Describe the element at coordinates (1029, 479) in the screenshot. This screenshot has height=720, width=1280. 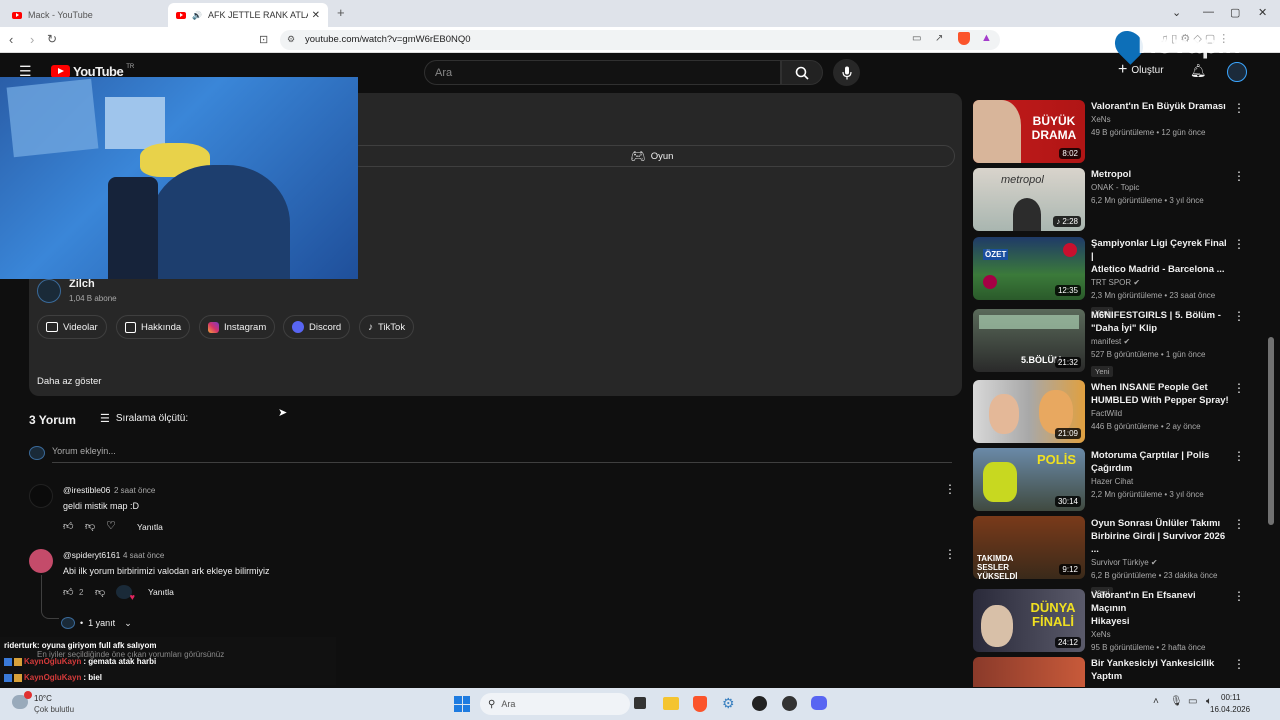
I see `video-thumbnail: POLİS 30:14` at that location.